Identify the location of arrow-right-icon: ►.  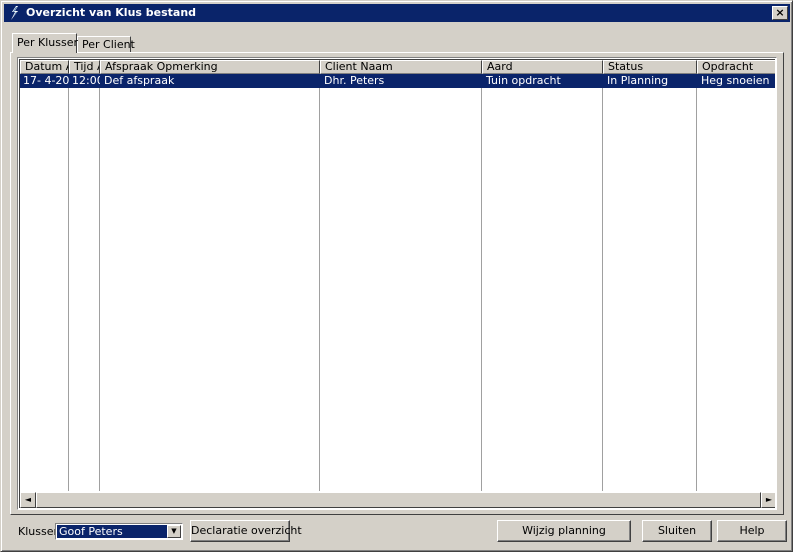
(769, 499).